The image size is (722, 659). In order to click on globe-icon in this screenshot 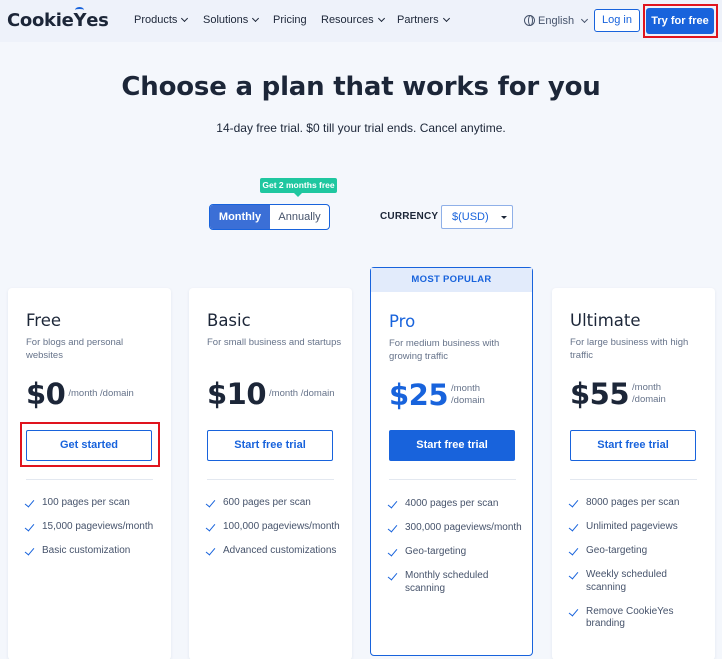, I will do `click(529, 20)`.